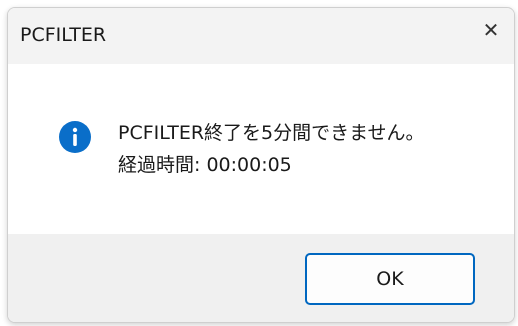  I want to click on close-button: ✕, so click(491, 30).